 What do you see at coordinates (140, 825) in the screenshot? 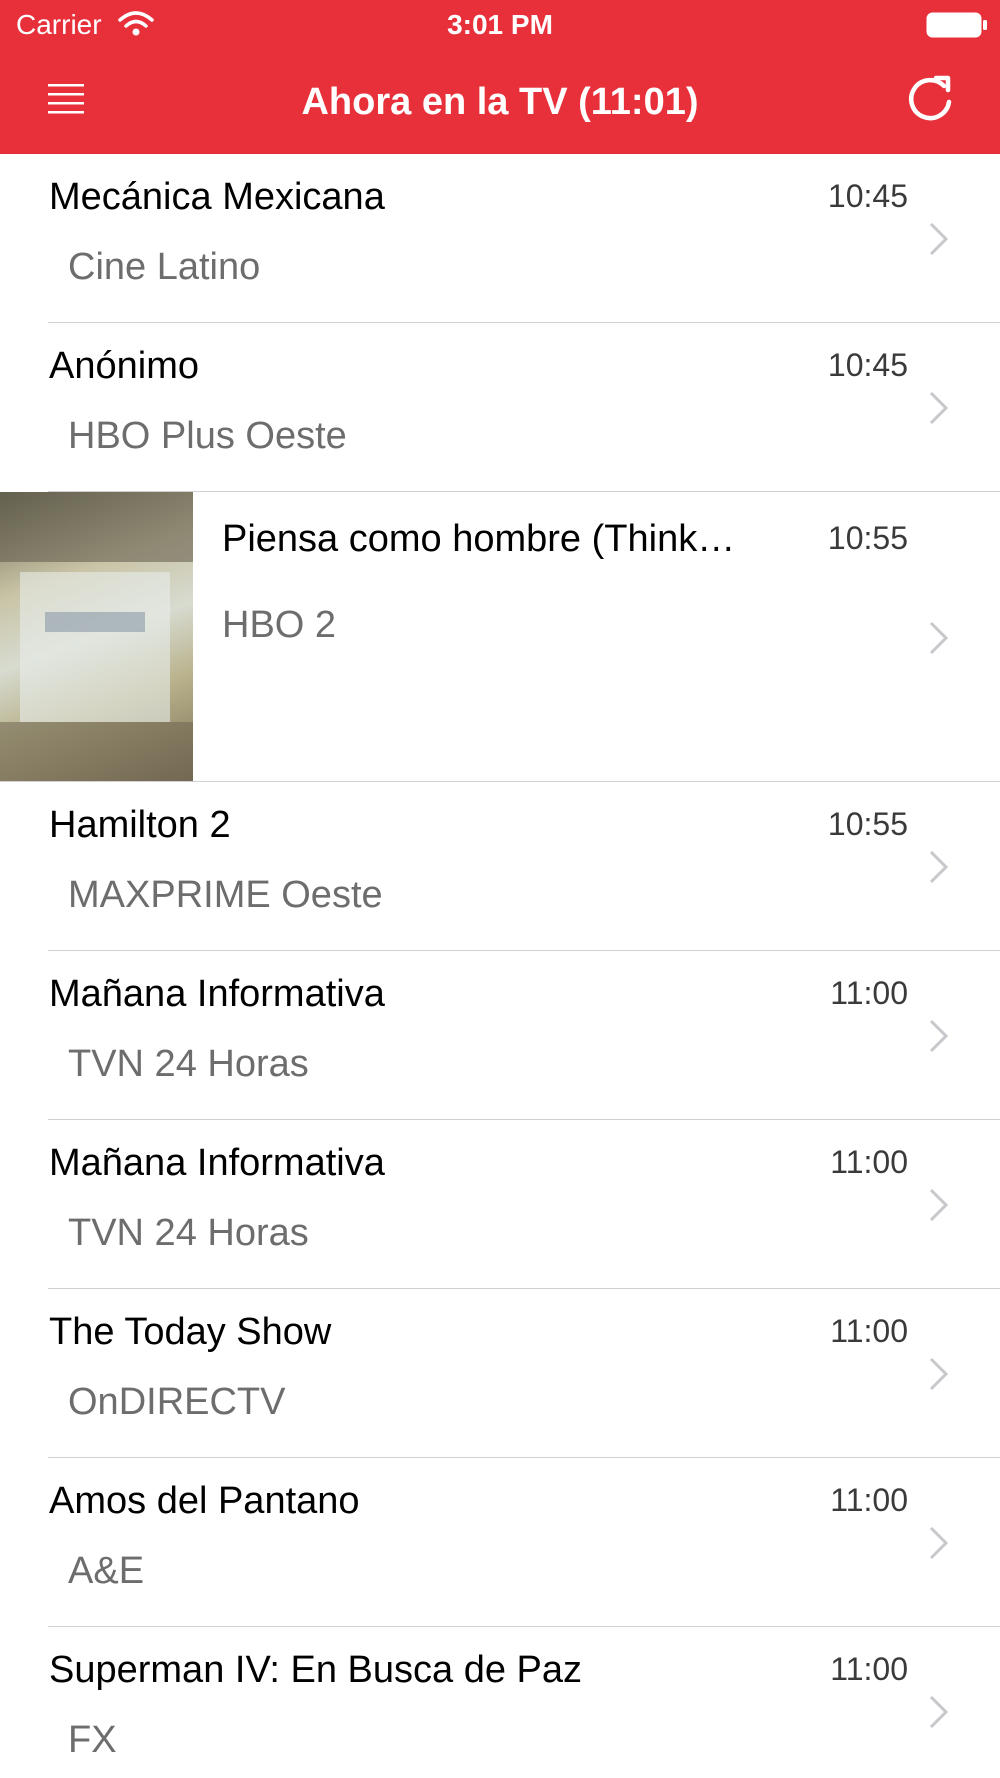
I see `program-title: Hamilton 2` at bounding box center [140, 825].